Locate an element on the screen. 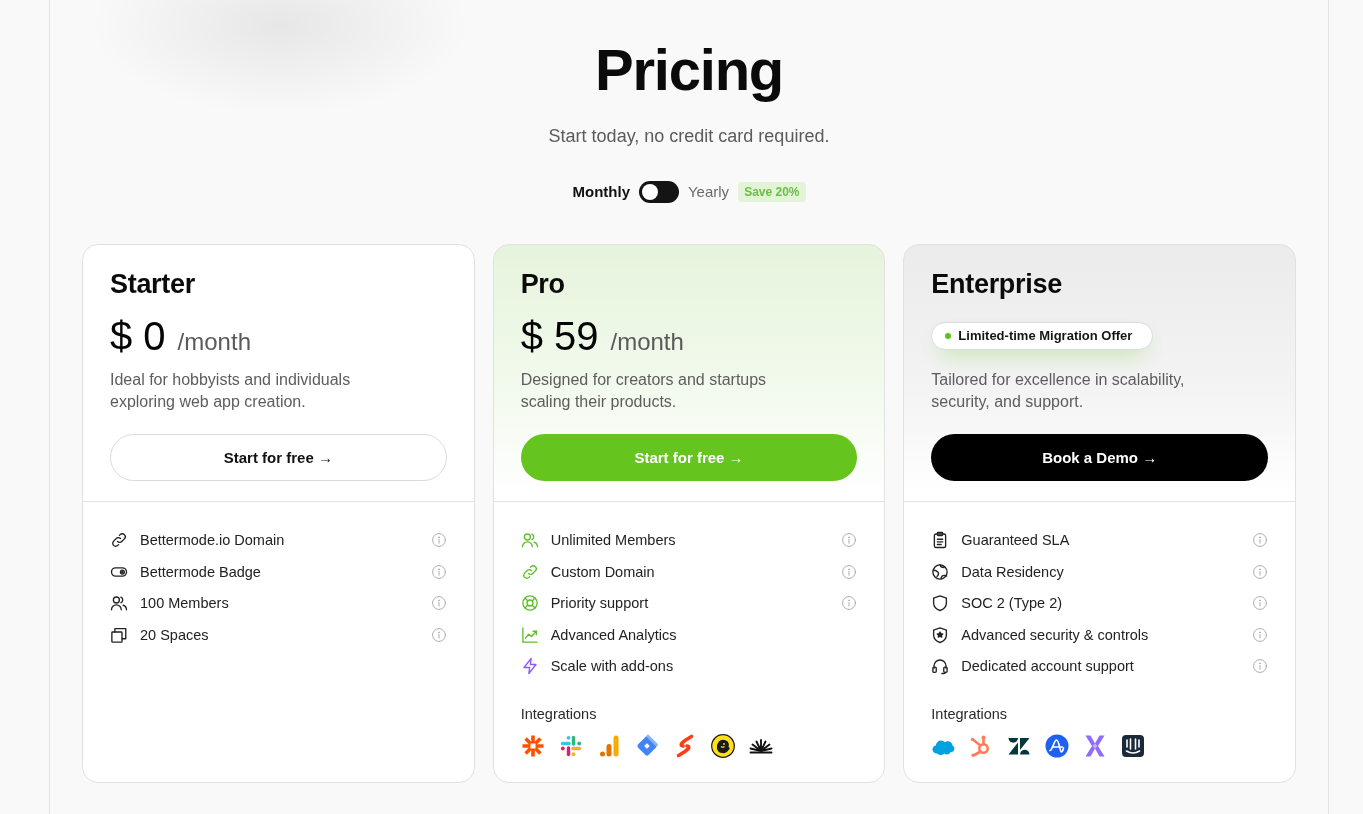 This screenshot has width=1363, height=814. dot-icon is located at coordinates (948, 336).